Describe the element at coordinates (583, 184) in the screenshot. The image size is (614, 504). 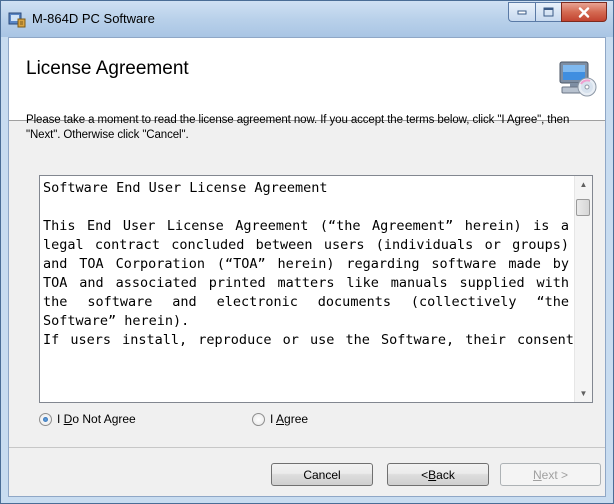
I see `scroll-up-arrow-icon: ▲` at that location.